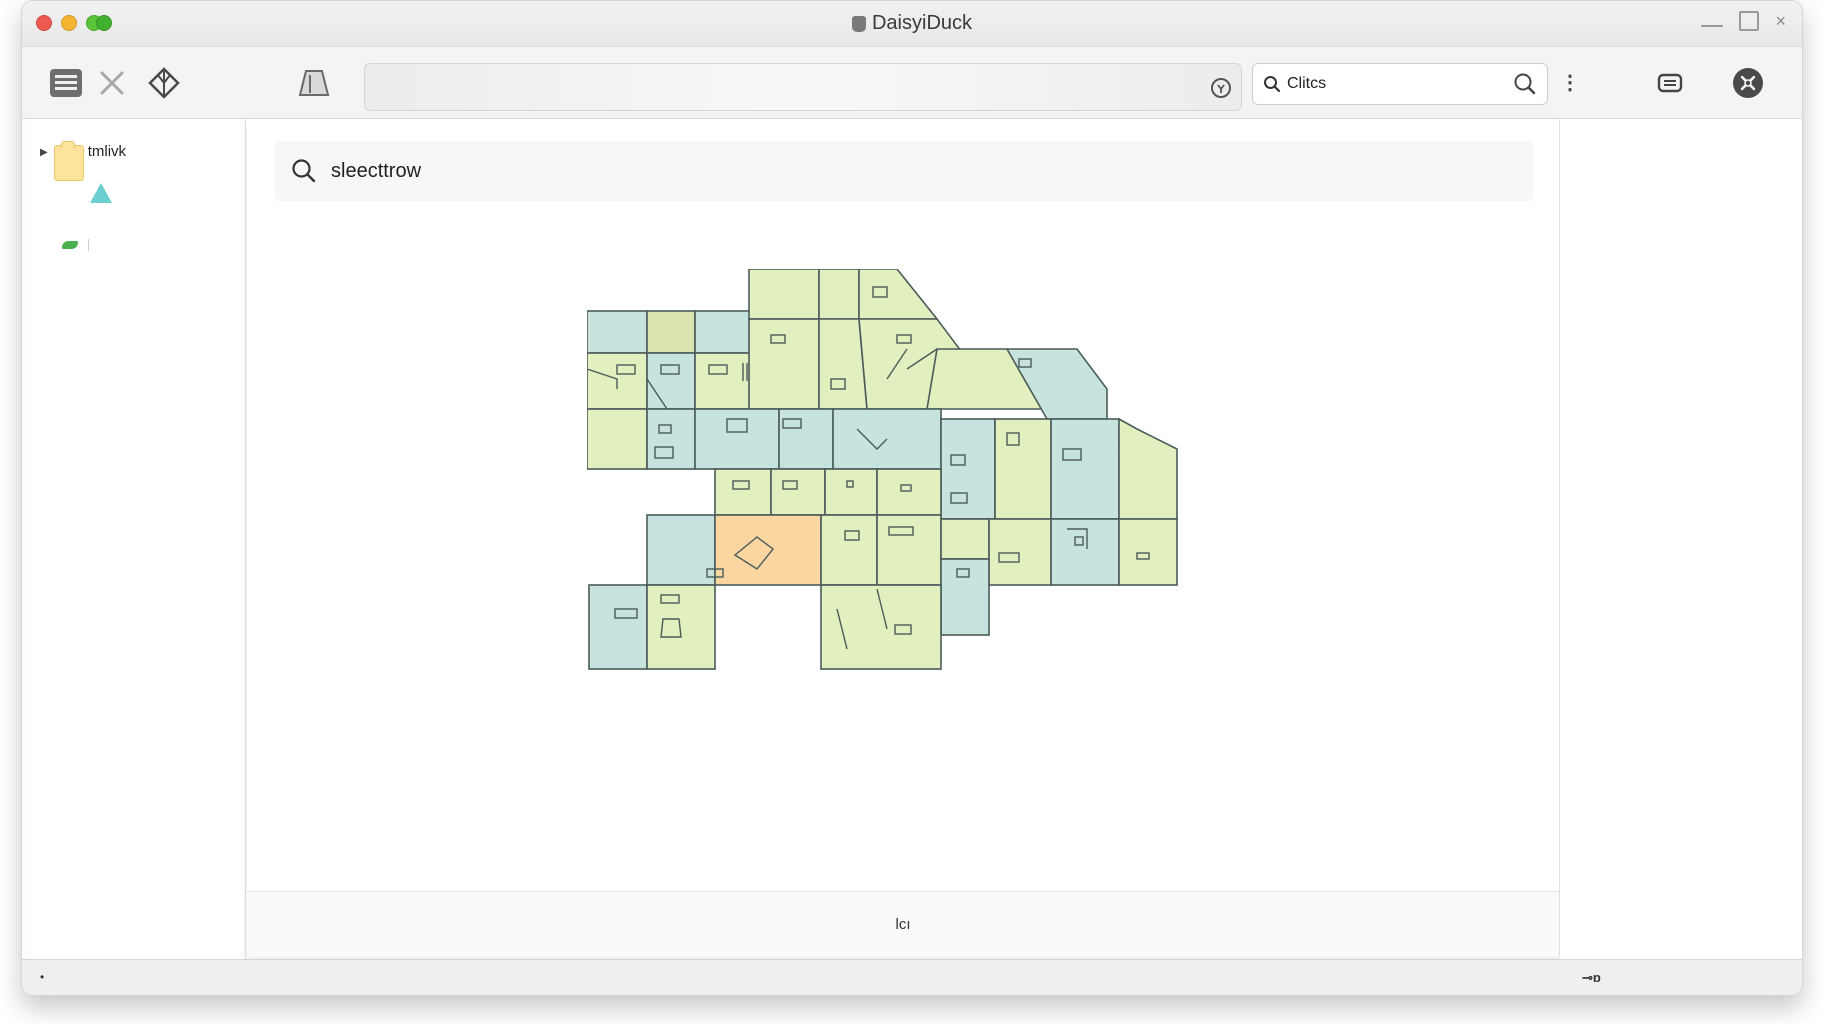 The width and height of the screenshot is (1824, 1024). What do you see at coordinates (1525, 84) in the screenshot?
I see `search-submit-icon` at bounding box center [1525, 84].